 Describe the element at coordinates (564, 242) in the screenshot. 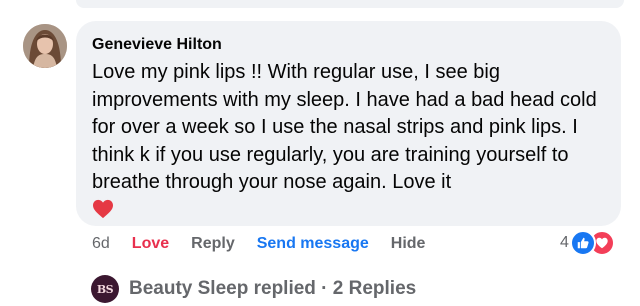

I see `reaction-count: 4` at that location.